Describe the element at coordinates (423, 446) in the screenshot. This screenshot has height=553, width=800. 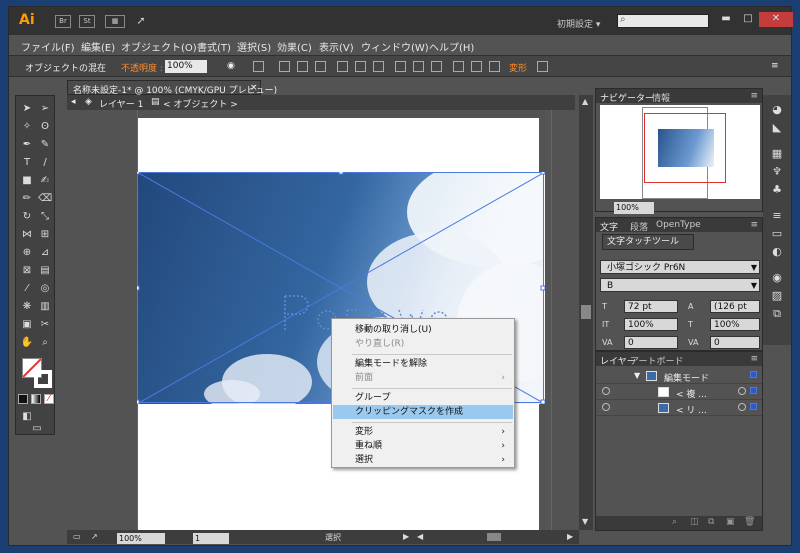
I see `menu-arrange: 重ね順 ›` at that location.